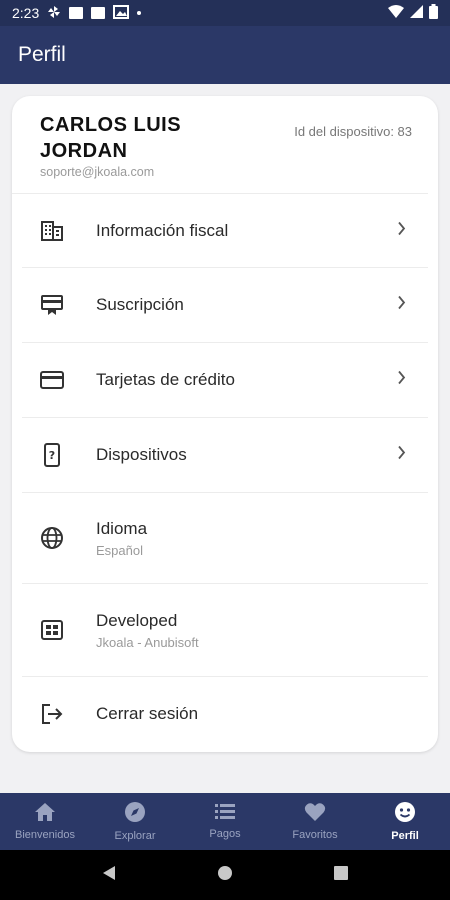 This screenshot has height=900, width=450. I want to click on page-title: Perfil, so click(42, 54).